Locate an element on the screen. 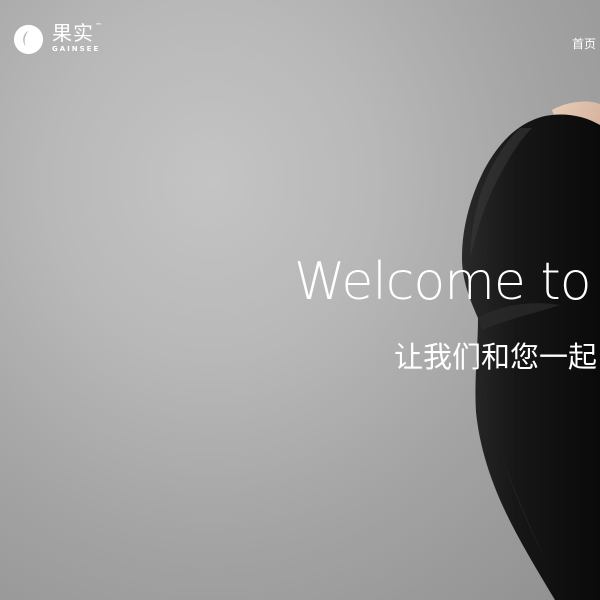 The height and width of the screenshot is (600, 600). brand-name-cn: 果实™ is located at coordinates (77, 33).